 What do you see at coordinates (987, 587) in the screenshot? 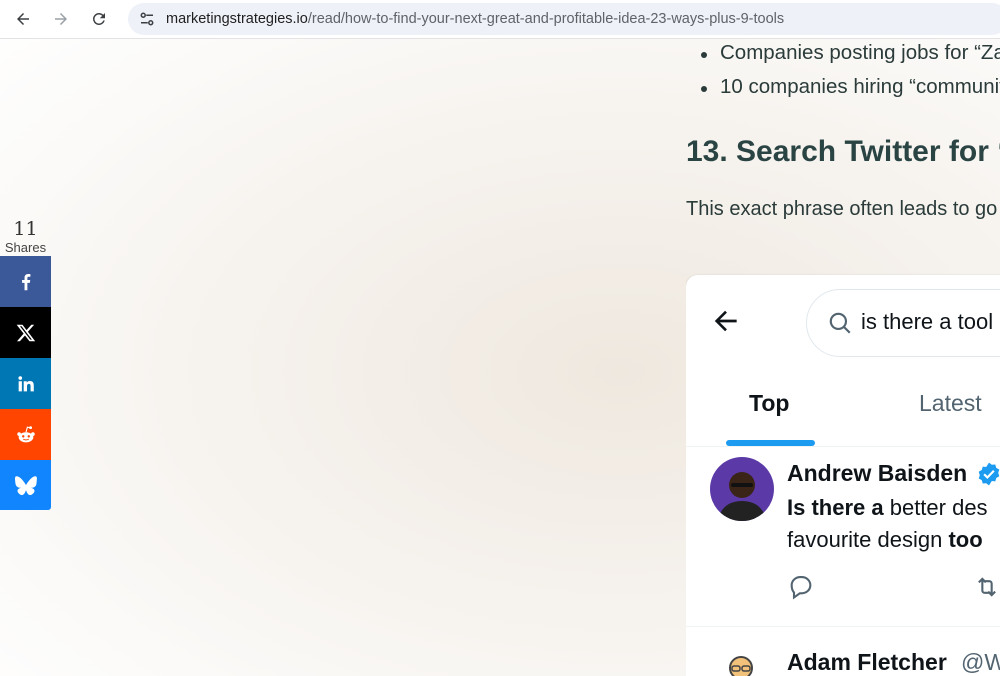
I see `retweet-icon` at bounding box center [987, 587].